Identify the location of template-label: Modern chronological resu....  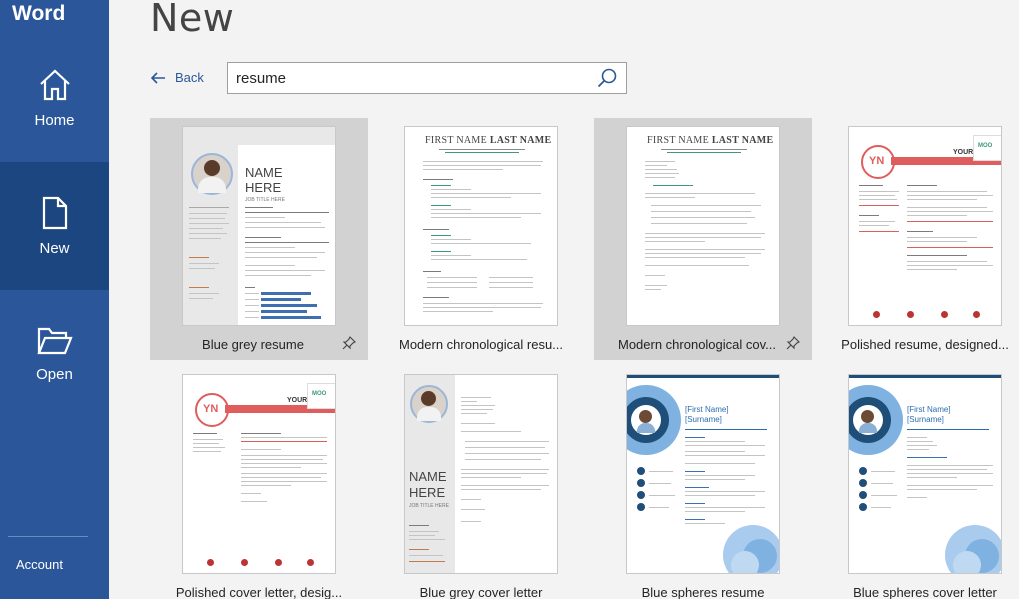
(481, 344).